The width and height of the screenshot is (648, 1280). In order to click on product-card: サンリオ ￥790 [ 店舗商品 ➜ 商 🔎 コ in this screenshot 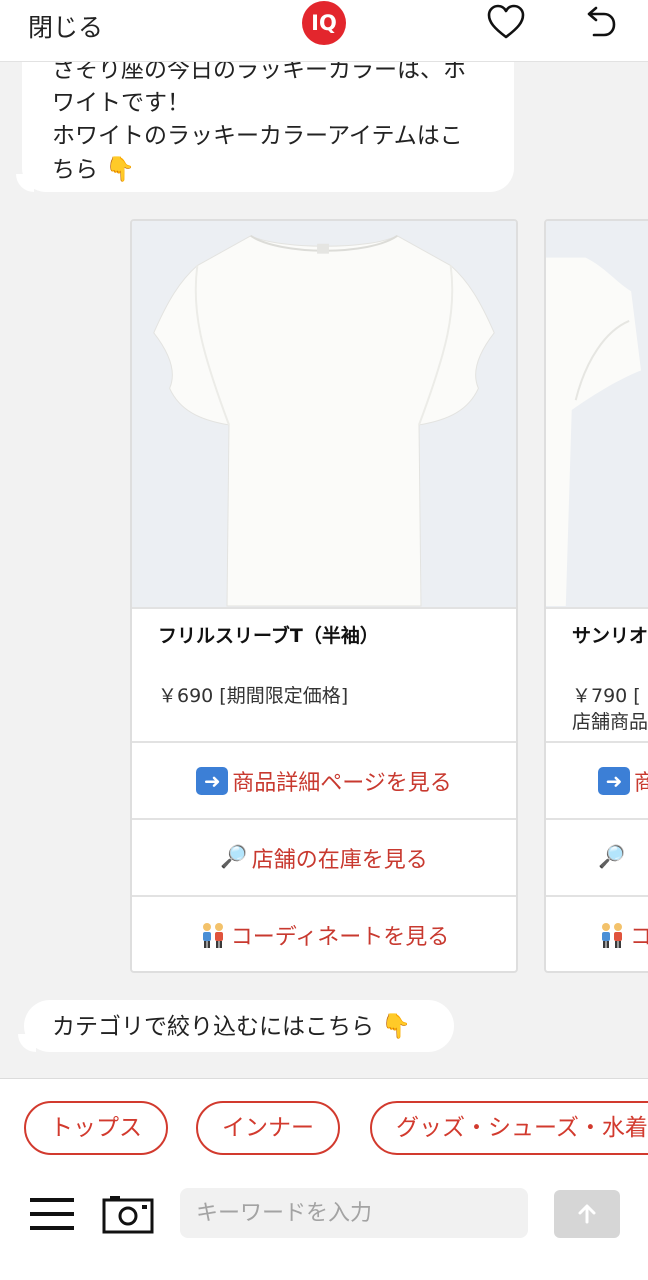, I will do `click(596, 596)`.